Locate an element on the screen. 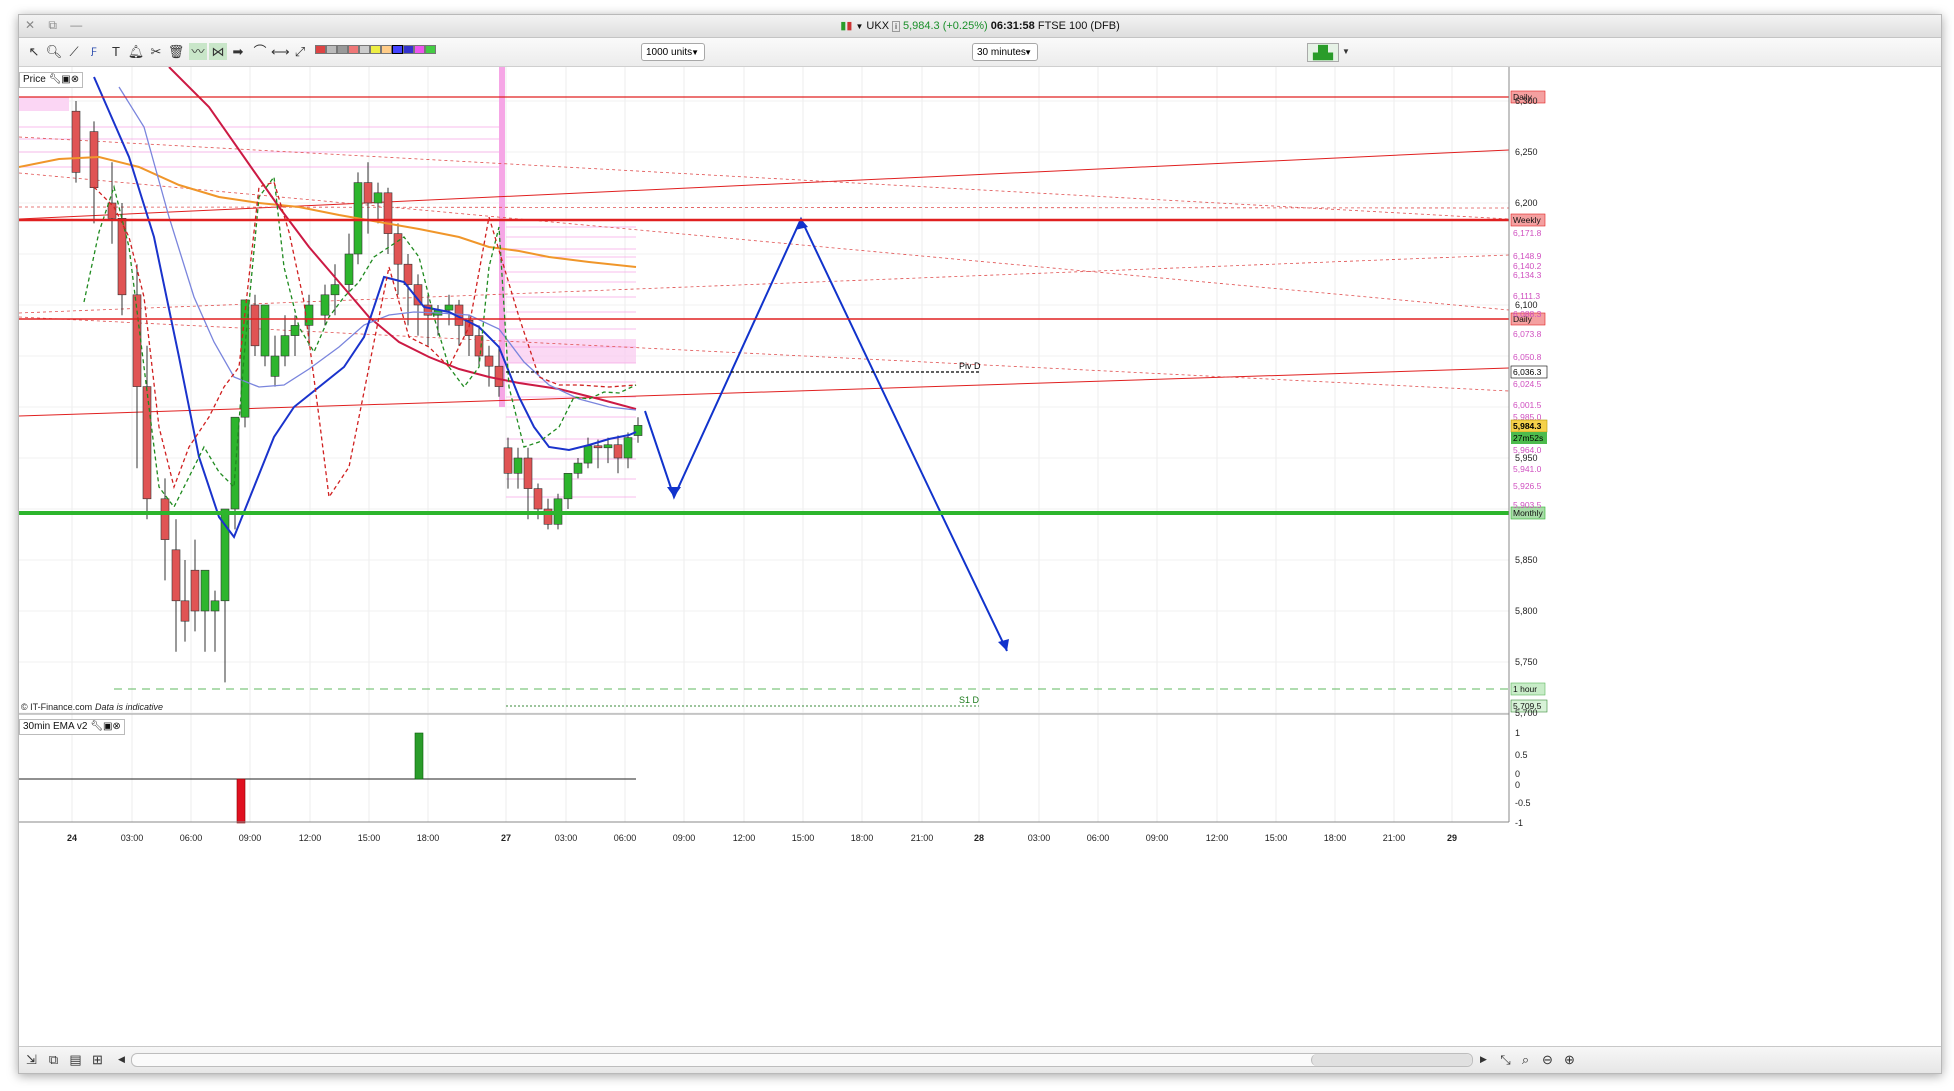  time-tick-label: 09:00 is located at coordinates (250, 838).